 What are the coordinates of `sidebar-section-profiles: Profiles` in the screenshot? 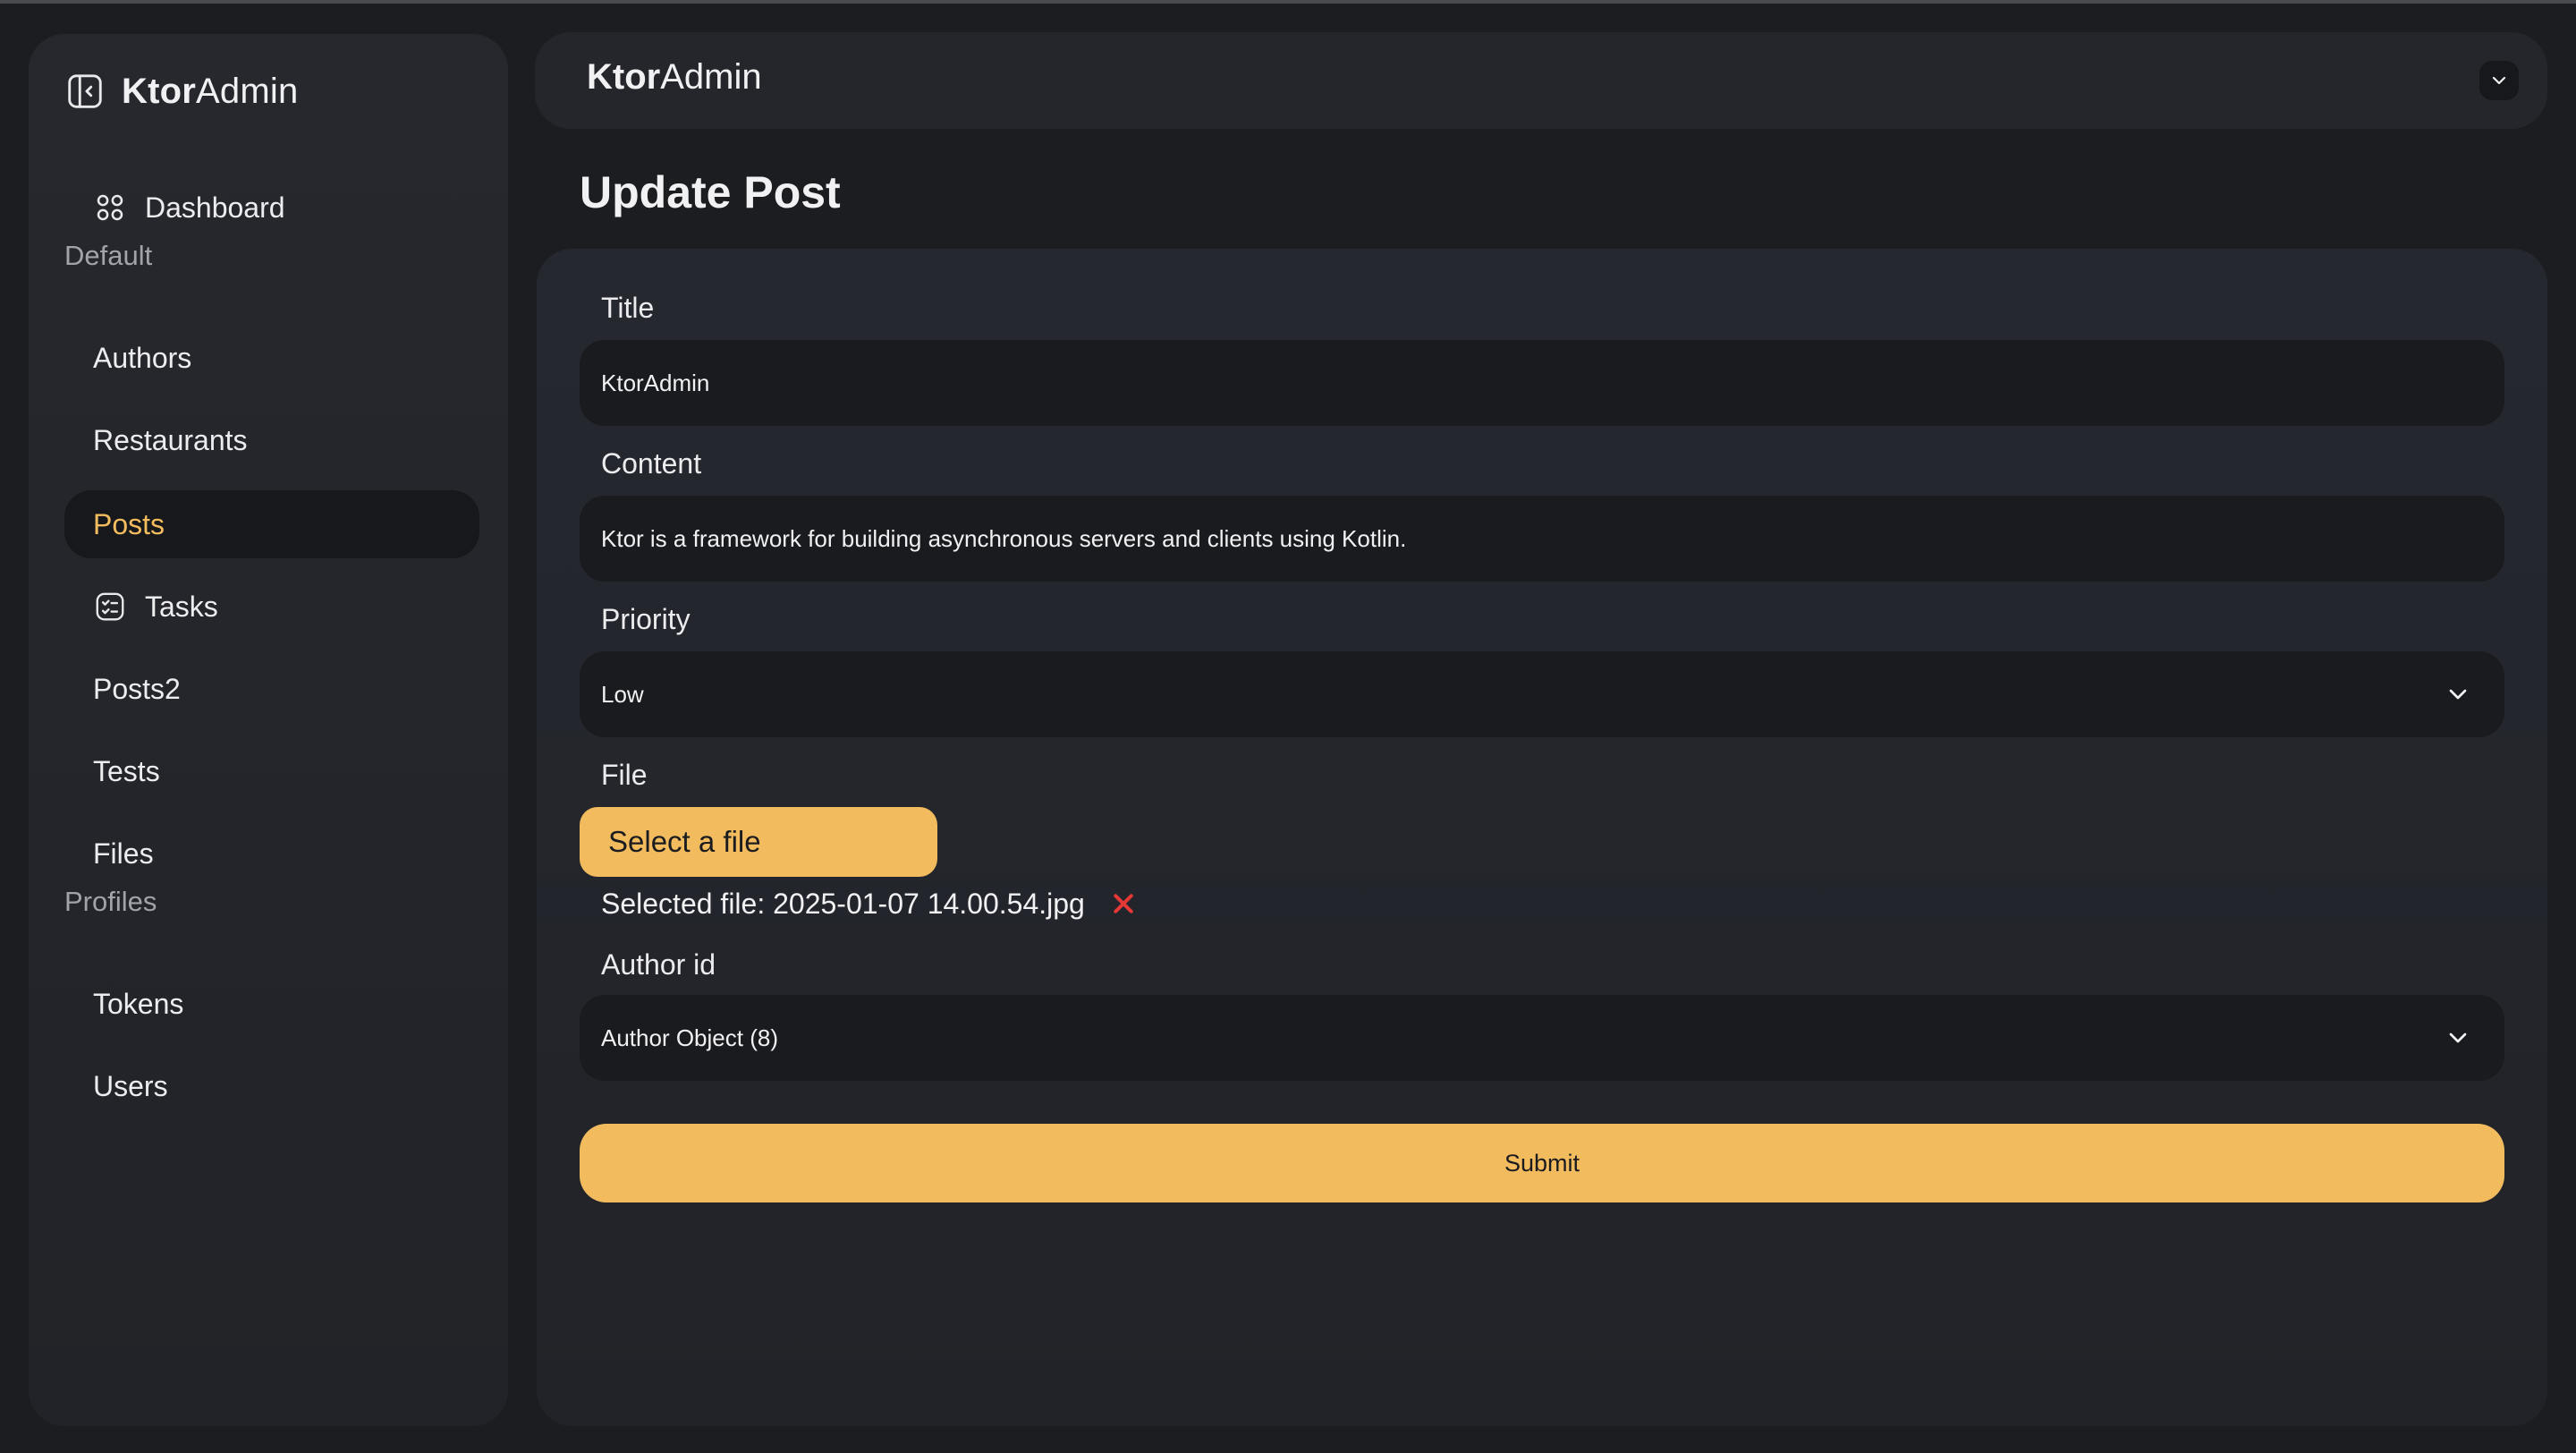 It's located at (110, 901).